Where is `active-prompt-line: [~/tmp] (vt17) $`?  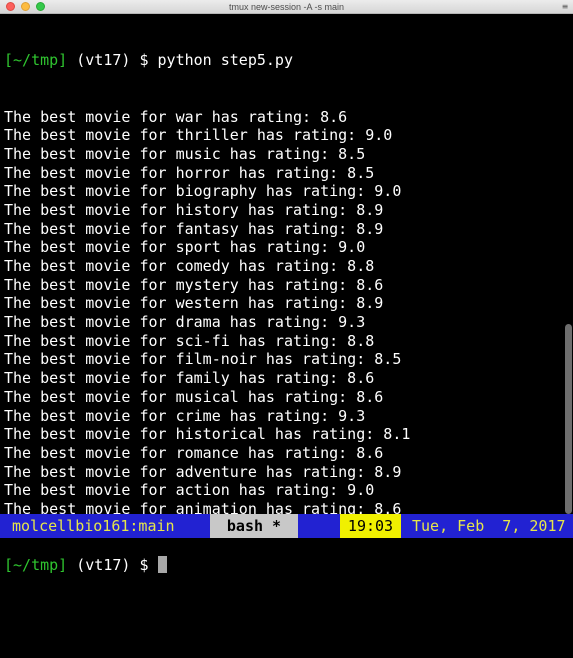
active-prompt-line: [~/tmp] (vt17) $ is located at coordinates (283, 565).